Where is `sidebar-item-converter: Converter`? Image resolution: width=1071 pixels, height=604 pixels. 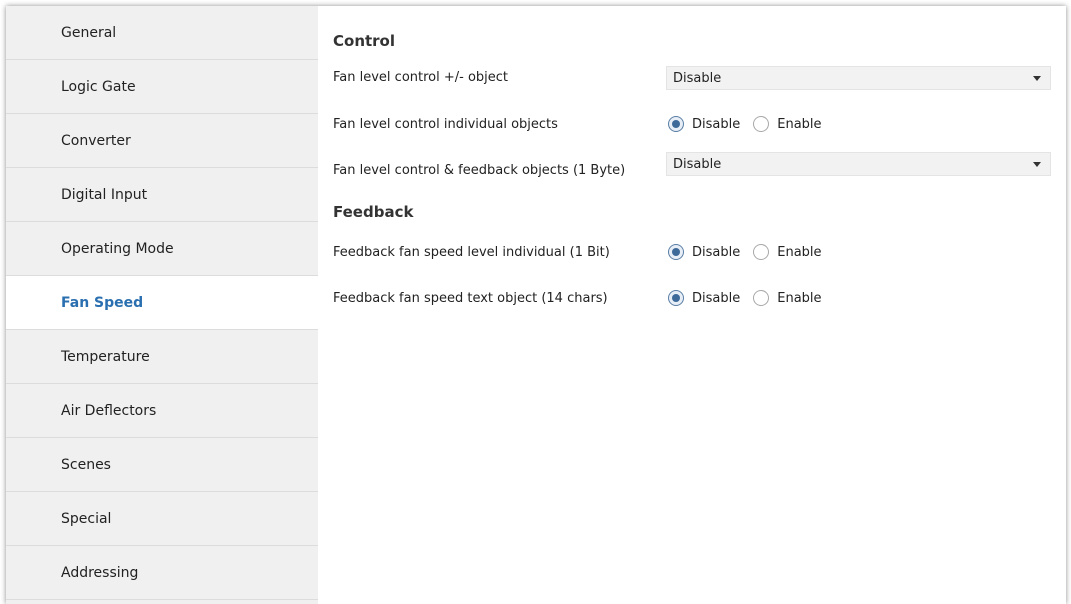 sidebar-item-converter: Converter is located at coordinates (162, 141).